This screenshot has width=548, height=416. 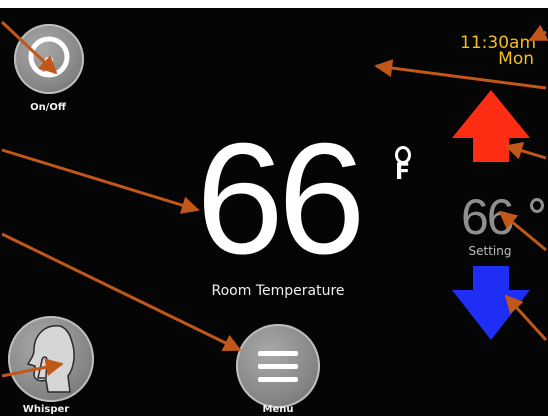 I want to click on menu-icon, so click(x=278, y=366).